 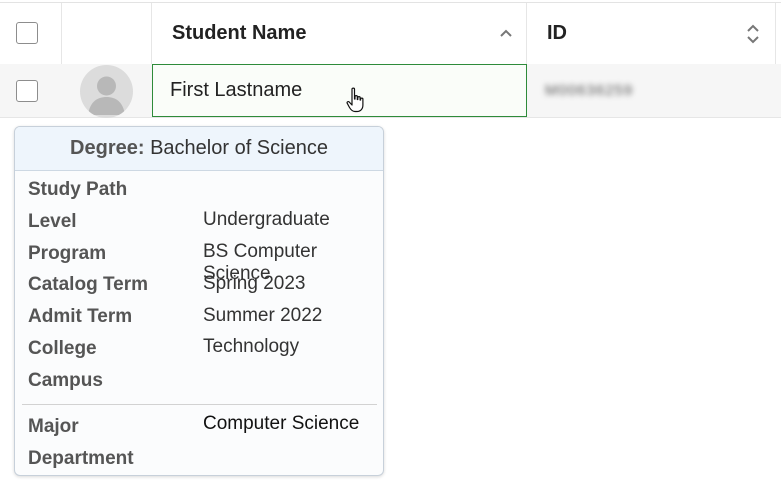 I want to click on column-header-id: ID, so click(x=651, y=33).